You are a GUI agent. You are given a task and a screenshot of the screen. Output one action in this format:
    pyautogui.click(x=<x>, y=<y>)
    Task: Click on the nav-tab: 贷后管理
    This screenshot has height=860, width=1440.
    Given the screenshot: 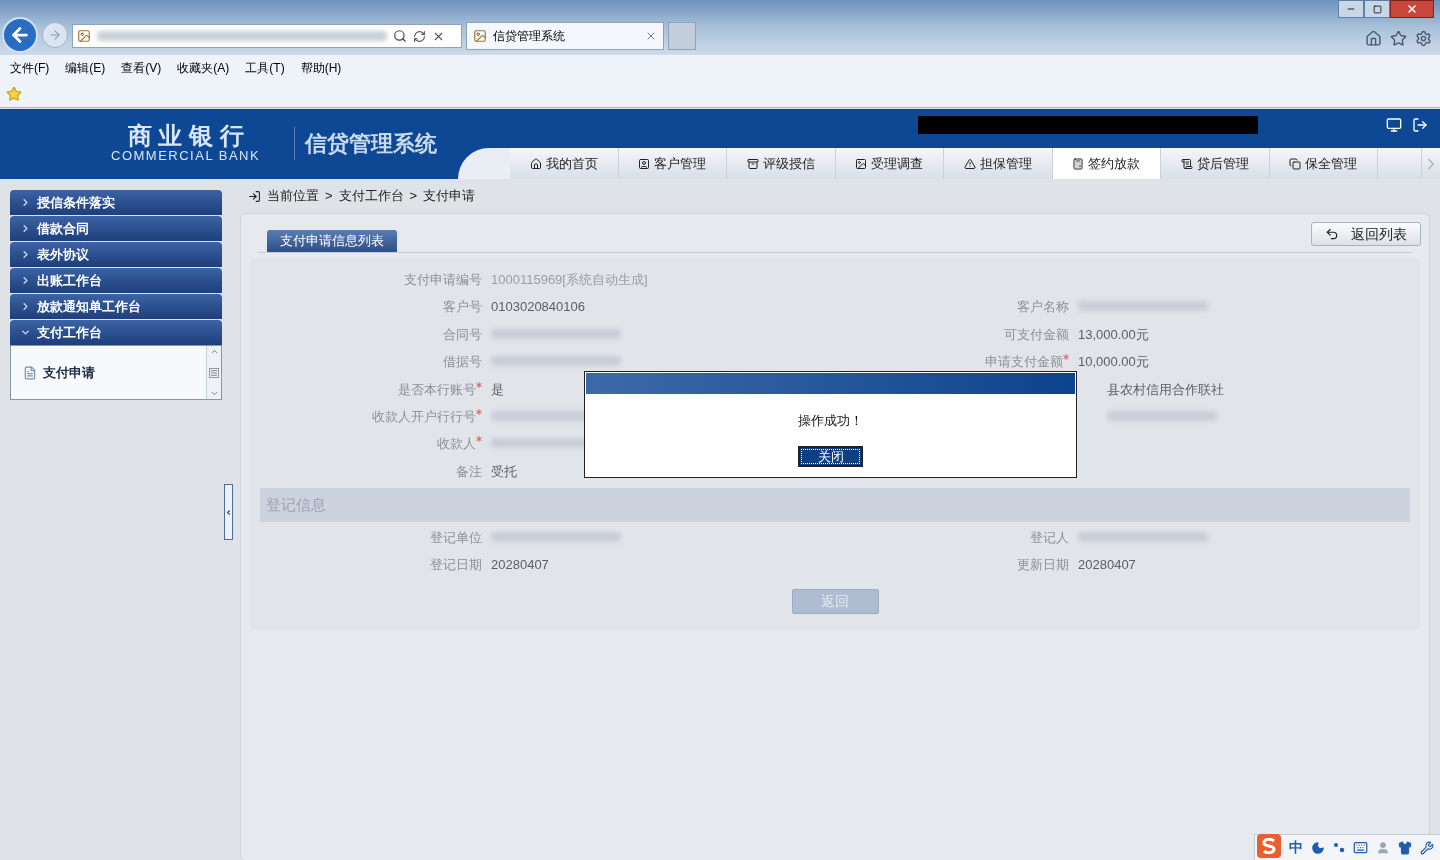 What is the action you would take?
    pyautogui.click(x=1215, y=163)
    